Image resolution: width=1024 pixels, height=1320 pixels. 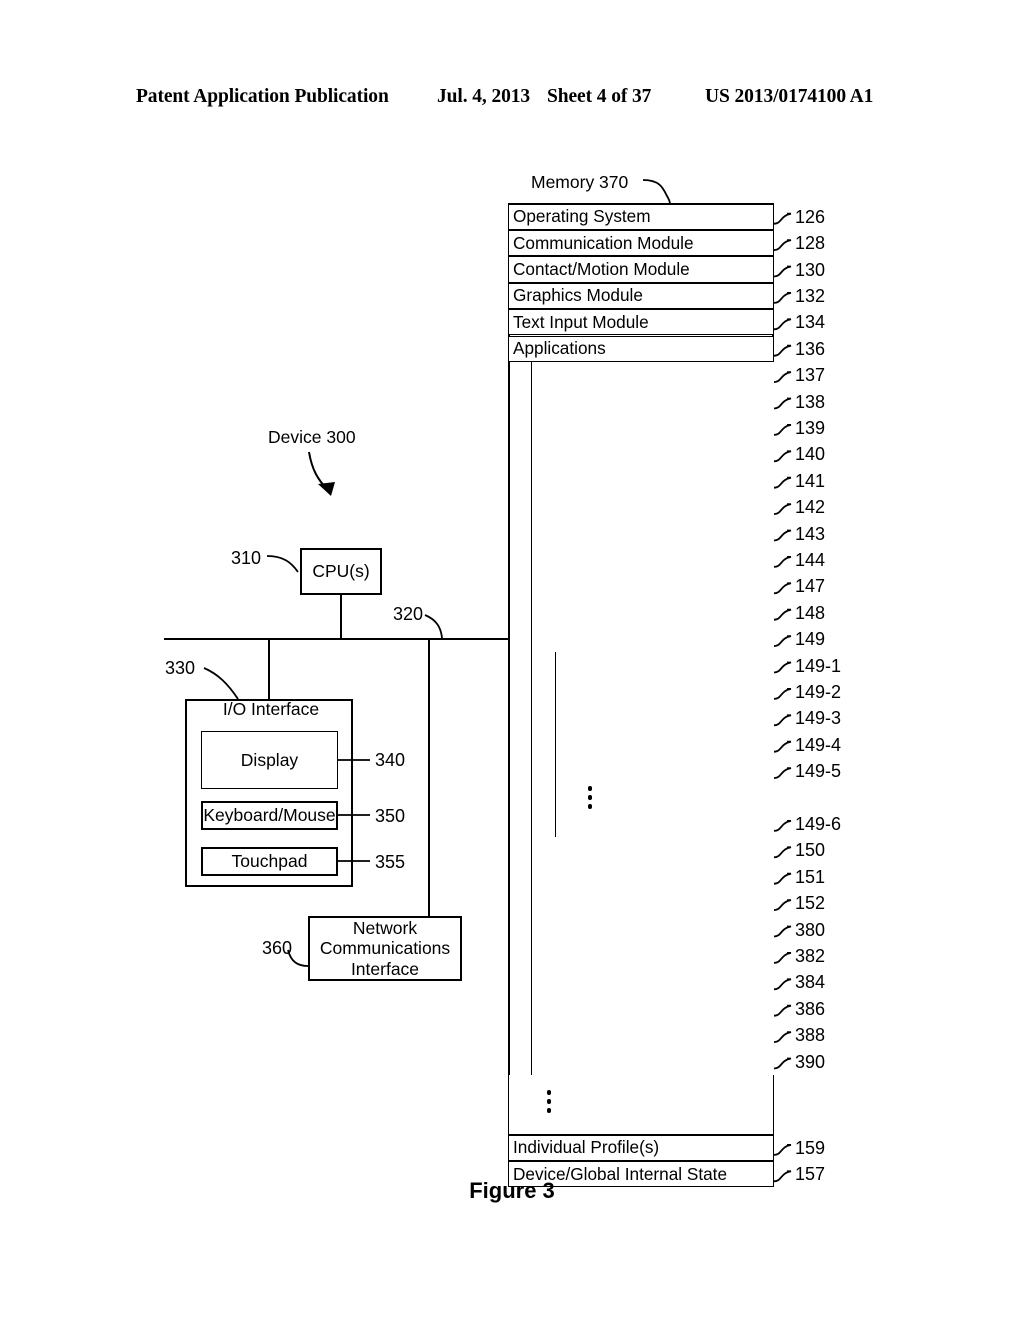 I want to click on cpu-ref: 310, so click(x=246, y=558).